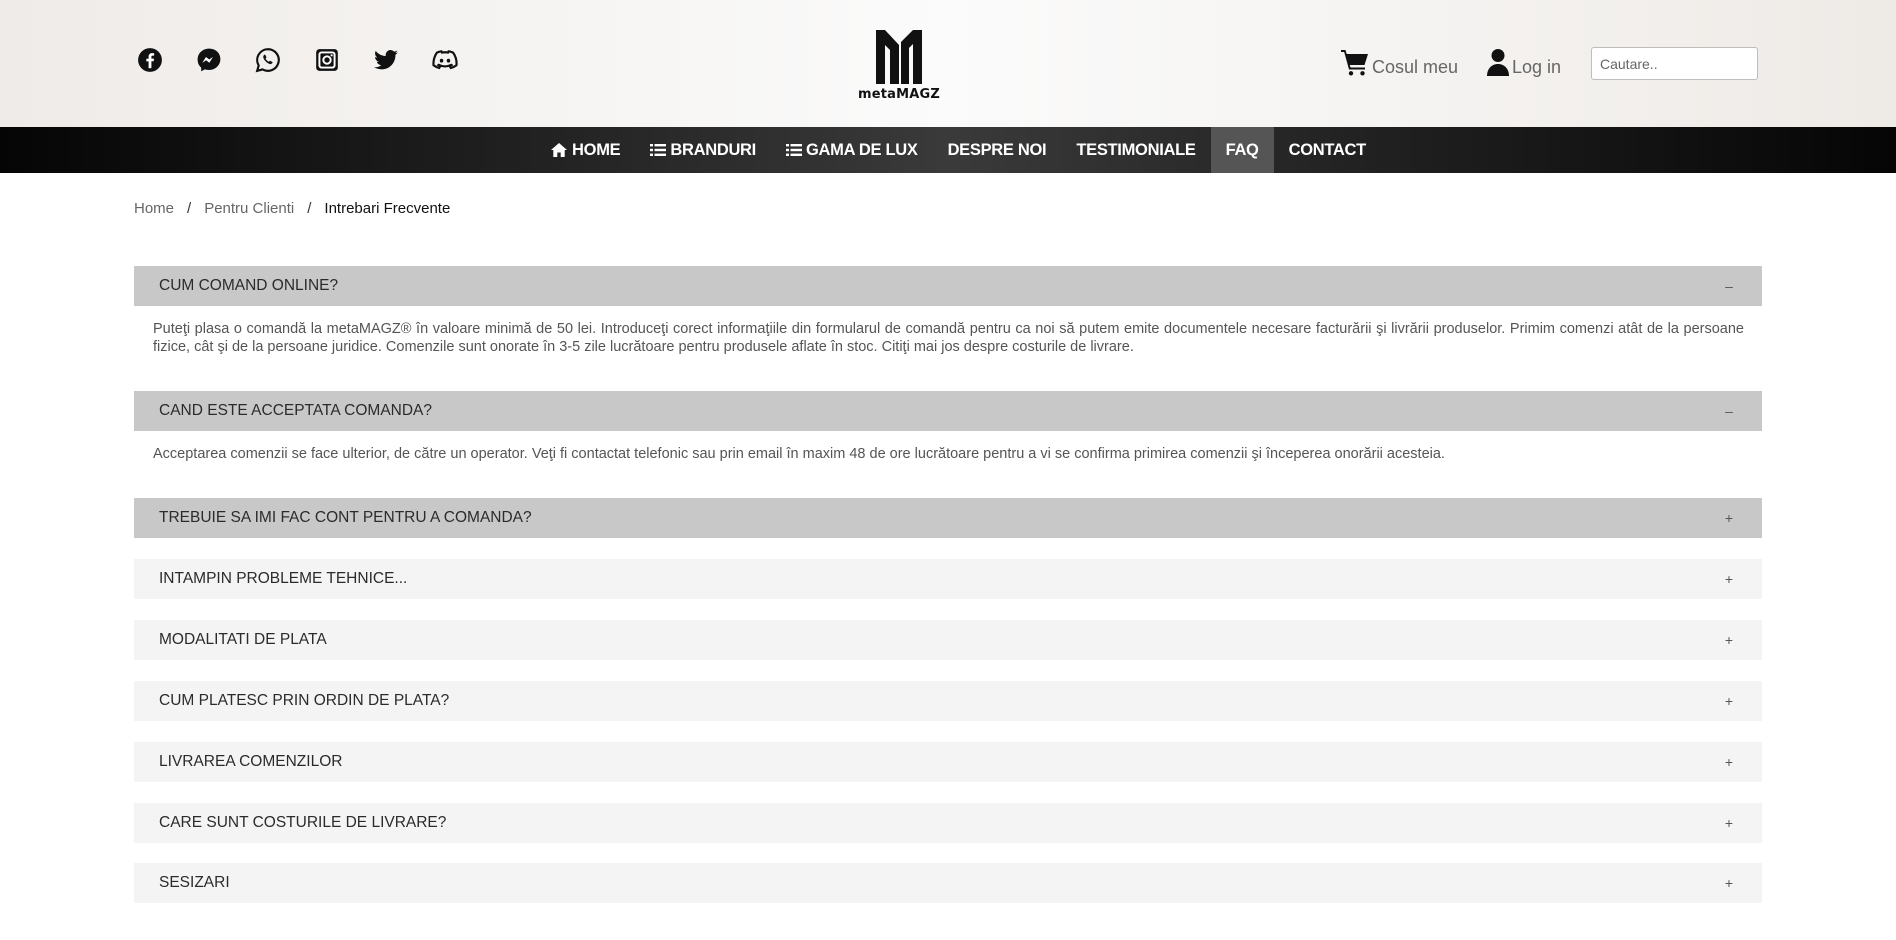 This screenshot has height=940, width=1896. What do you see at coordinates (303, 822) in the screenshot?
I see `faq-question-text: CARE SUNT COSTURILE DE LIVRARE?` at bounding box center [303, 822].